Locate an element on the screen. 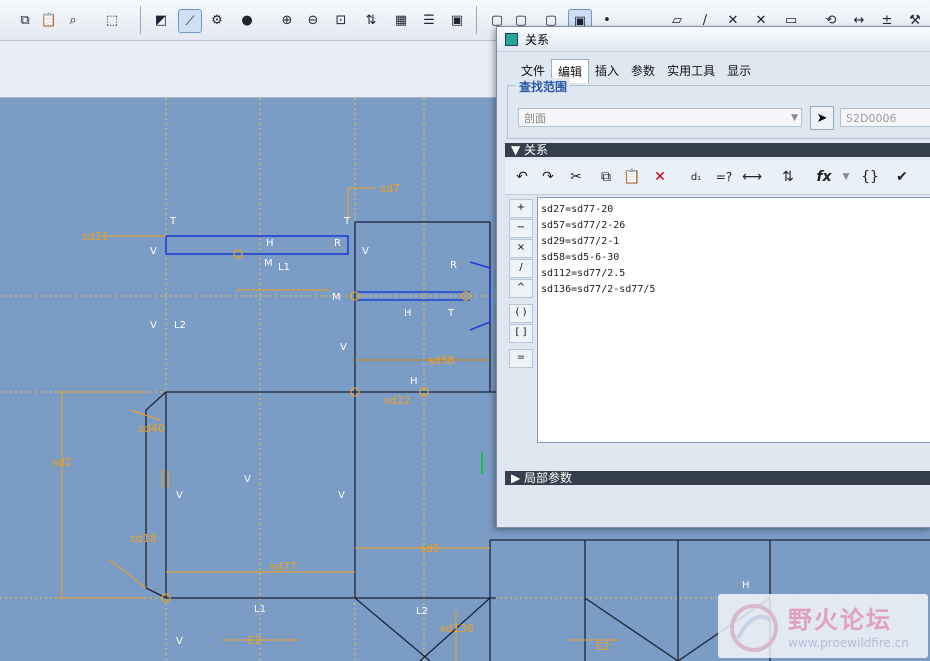 The height and width of the screenshot is (661, 930). operator-power-button: ^ is located at coordinates (521, 288).